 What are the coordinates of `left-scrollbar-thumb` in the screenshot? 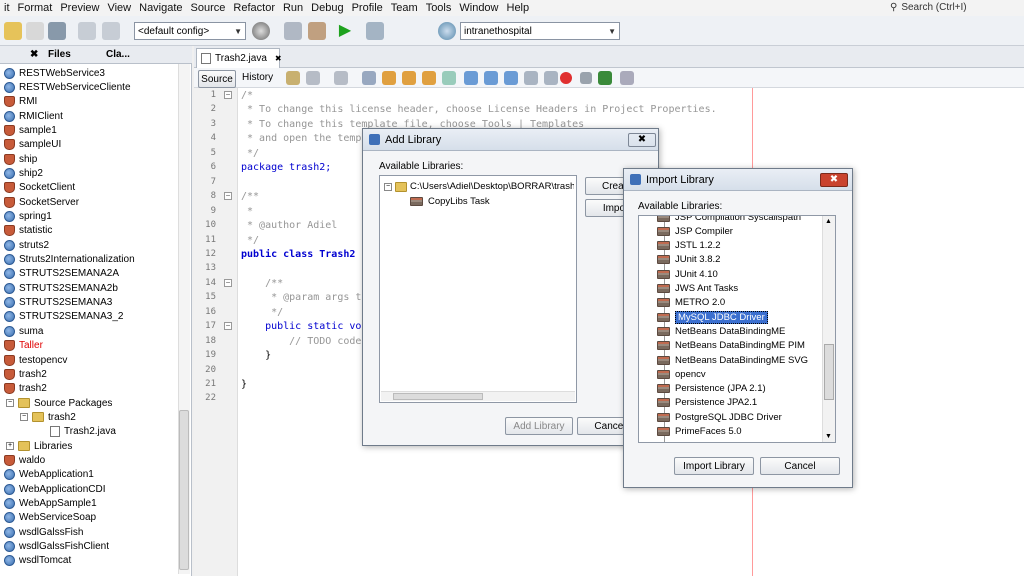 It's located at (184, 490).